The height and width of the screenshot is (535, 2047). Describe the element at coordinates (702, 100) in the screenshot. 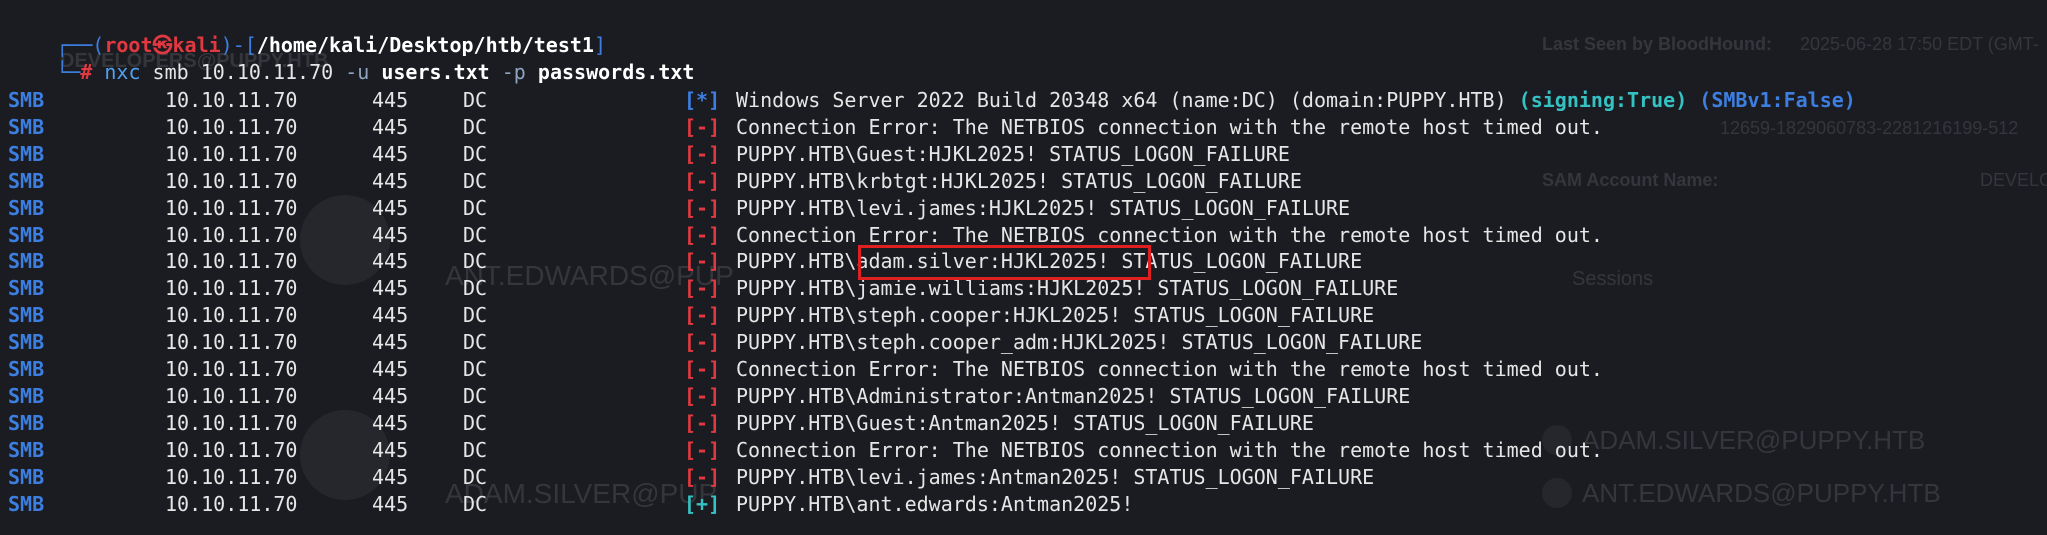

I see `status-badge: [*]` at that location.